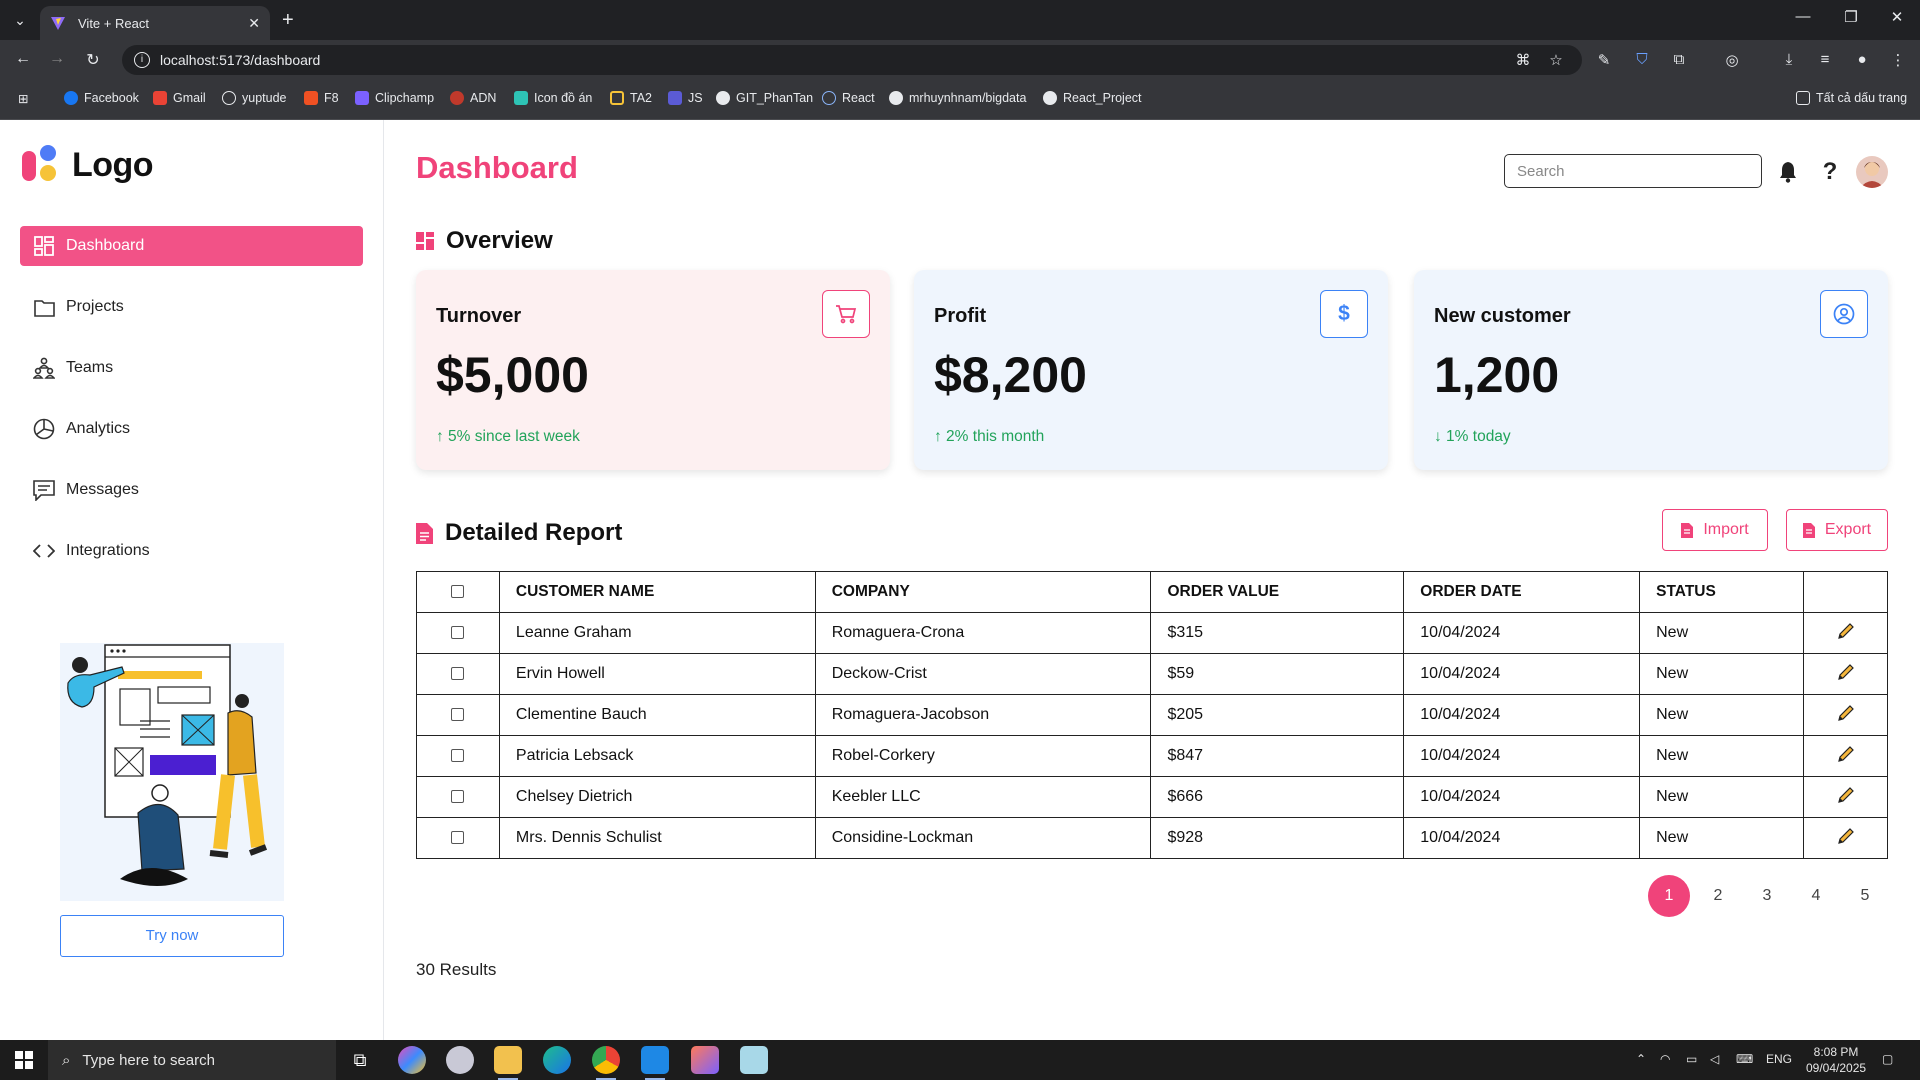 The height and width of the screenshot is (1080, 1920). What do you see at coordinates (685, 98) in the screenshot?
I see `bookmark-js: JS` at bounding box center [685, 98].